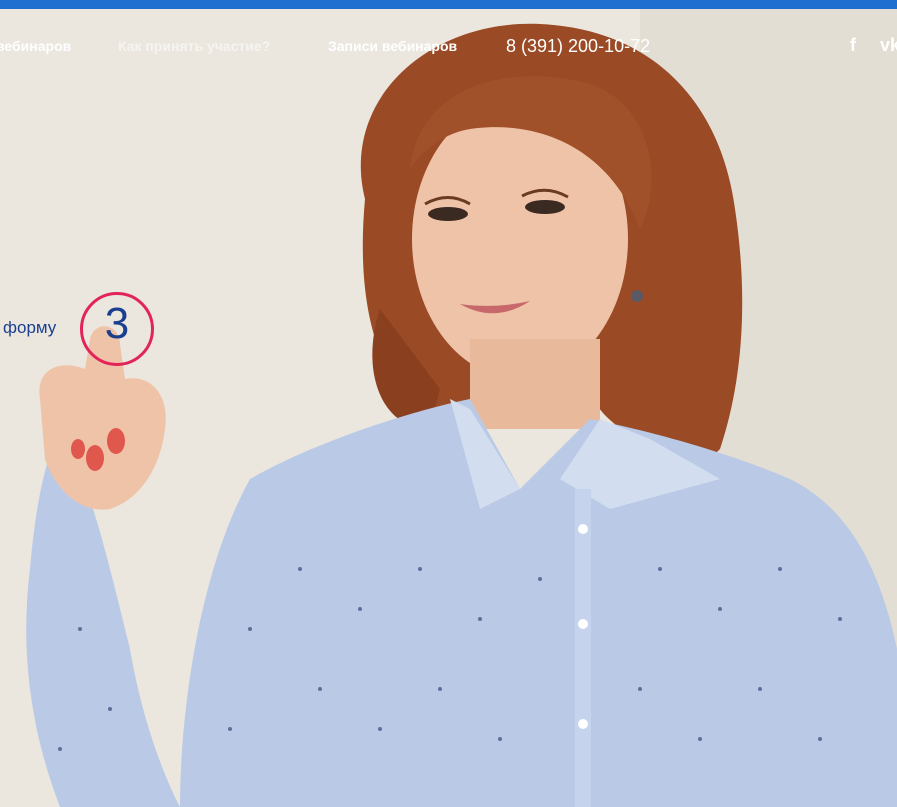 Image resolution: width=897 pixels, height=807 pixels. I want to click on nav-link-how-to-participate: Как принять участие?, so click(194, 46).